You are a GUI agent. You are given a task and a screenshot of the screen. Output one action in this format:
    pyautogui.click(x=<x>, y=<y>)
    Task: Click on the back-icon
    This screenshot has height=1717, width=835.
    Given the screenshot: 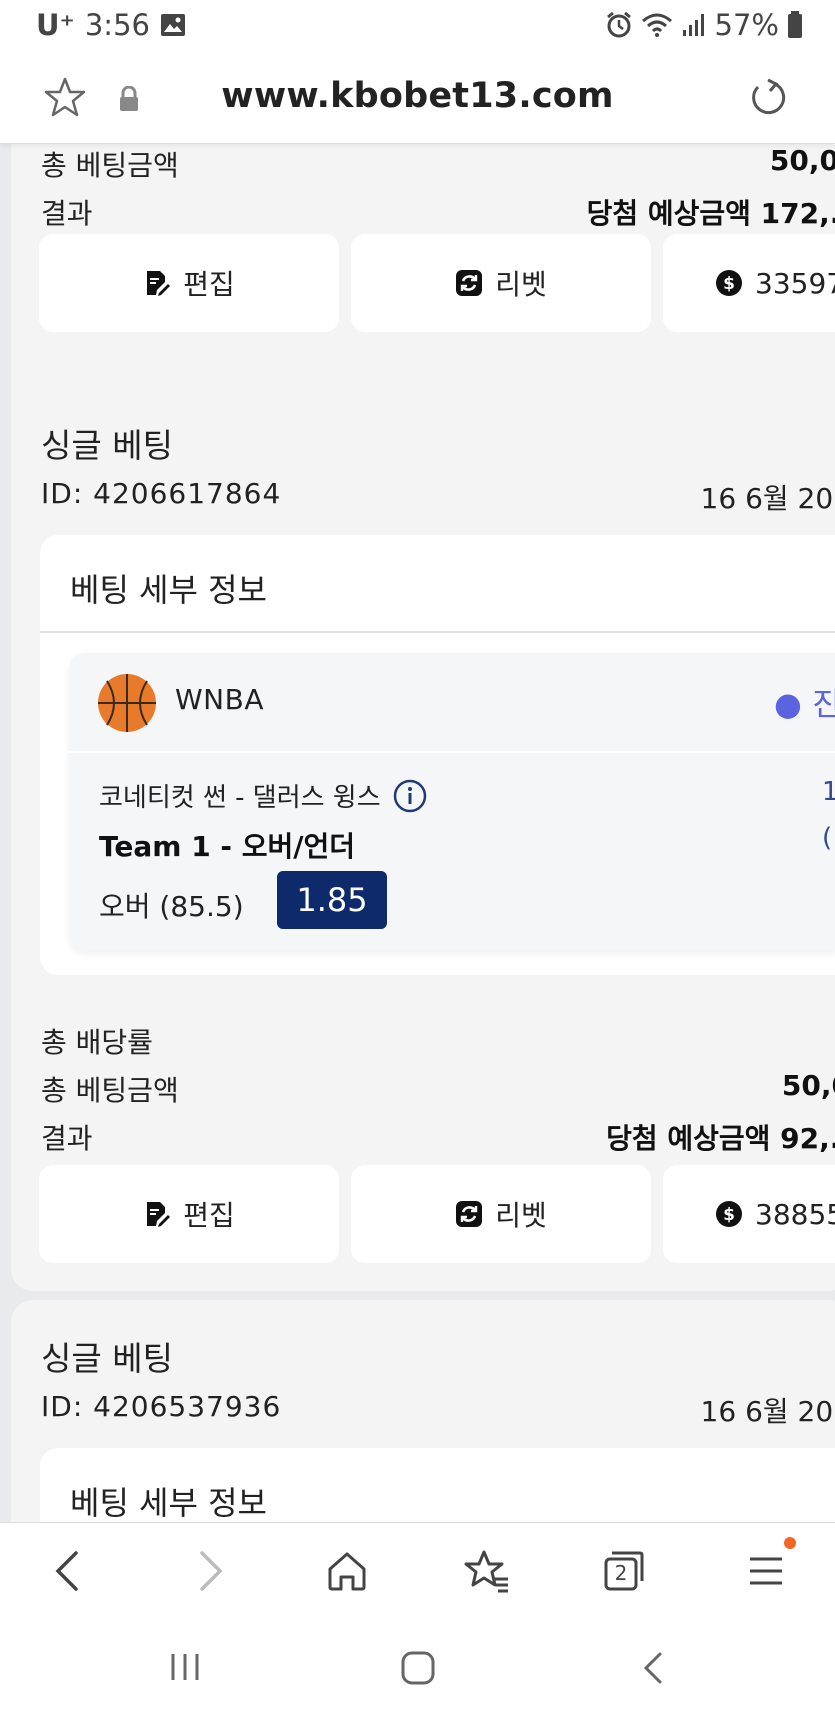 What is the action you would take?
    pyautogui.click(x=67, y=1571)
    